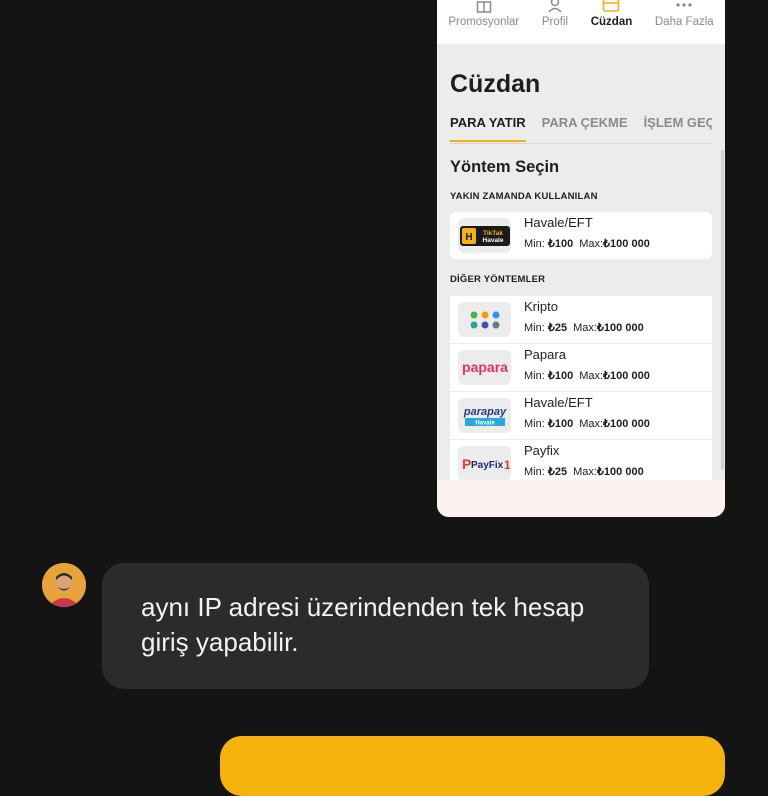  I want to click on bottom-nav-bar: Promosyonlar Profil Cüzdan Daha Fazla, so click(581, 22).